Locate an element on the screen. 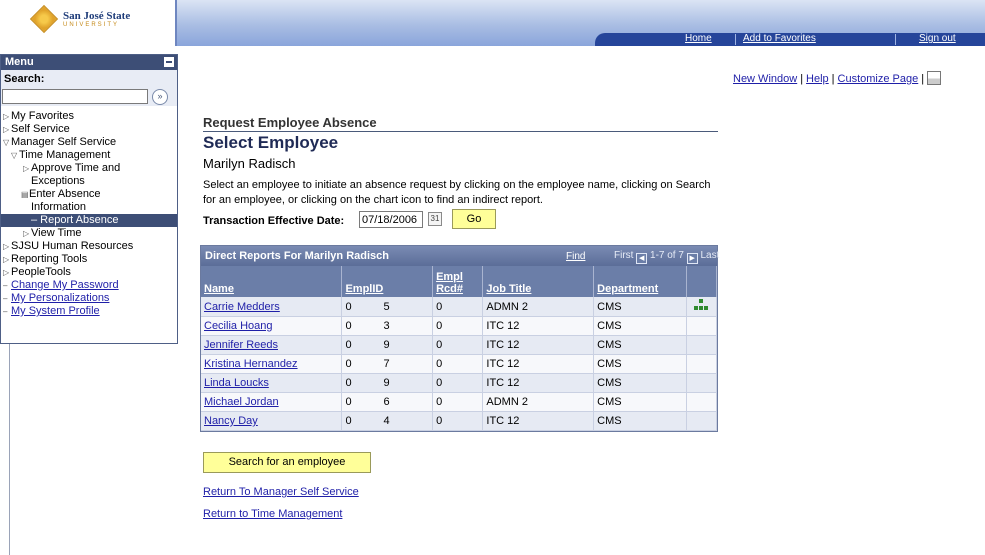  return-to-time-mgmt-link: Return to Time Management is located at coordinates (272, 514).